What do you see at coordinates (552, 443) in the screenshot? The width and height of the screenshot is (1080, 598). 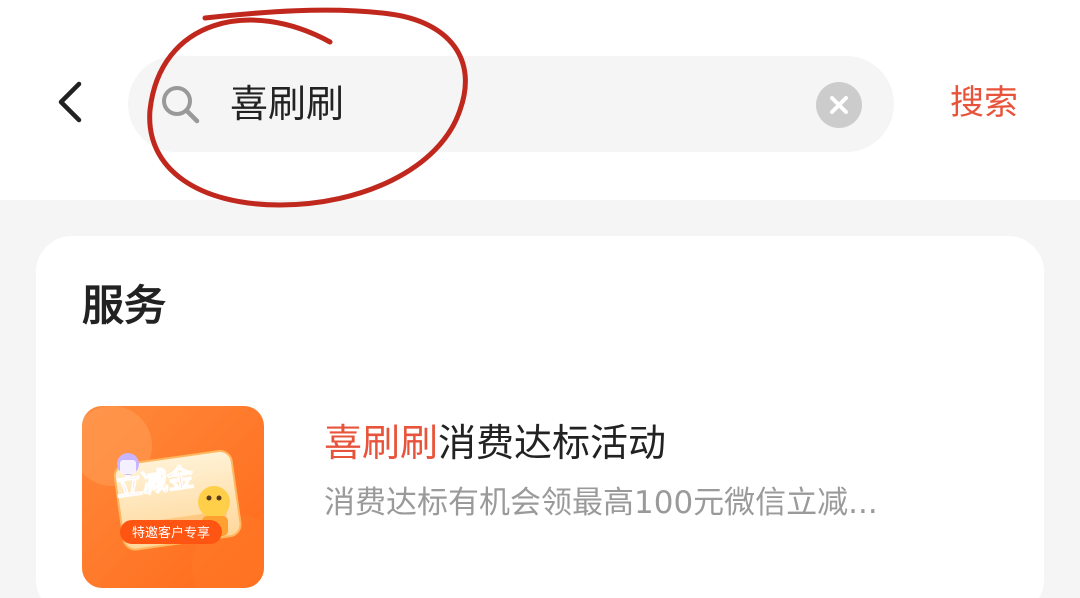 I see `service-title-rest: 消费达标活动` at bounding box center [552, 443].